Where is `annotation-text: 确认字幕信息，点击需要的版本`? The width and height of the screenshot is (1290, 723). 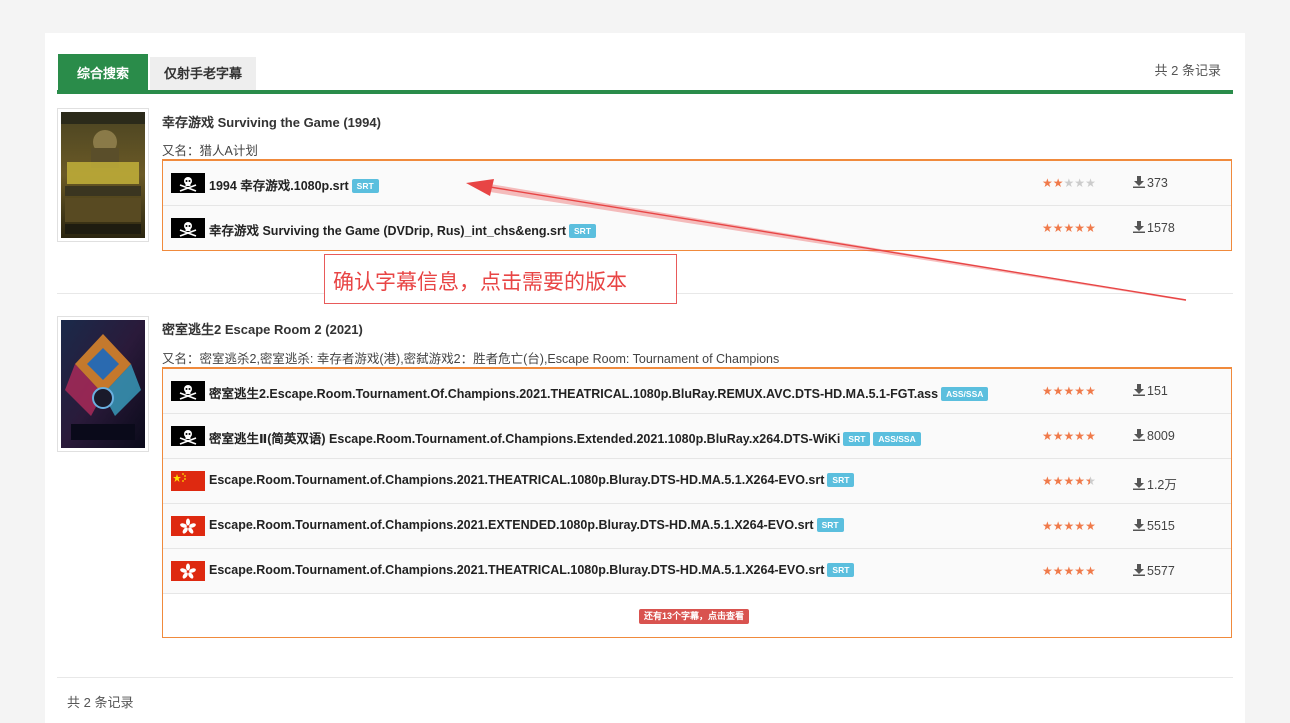 annotation-text: 确认字幕信息，点击需要的版本 is located at coordinates (480, 282).